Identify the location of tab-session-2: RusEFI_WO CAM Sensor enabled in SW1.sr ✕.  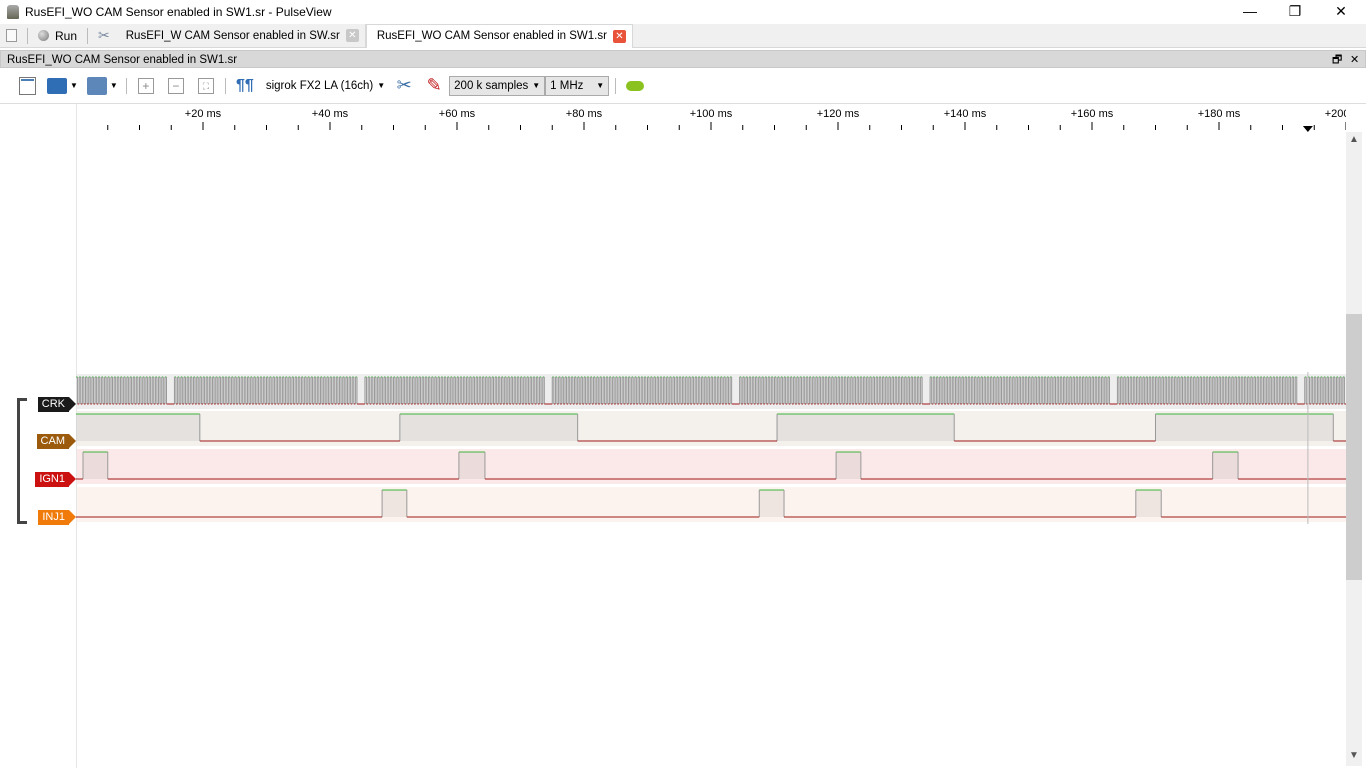
(499, 35).